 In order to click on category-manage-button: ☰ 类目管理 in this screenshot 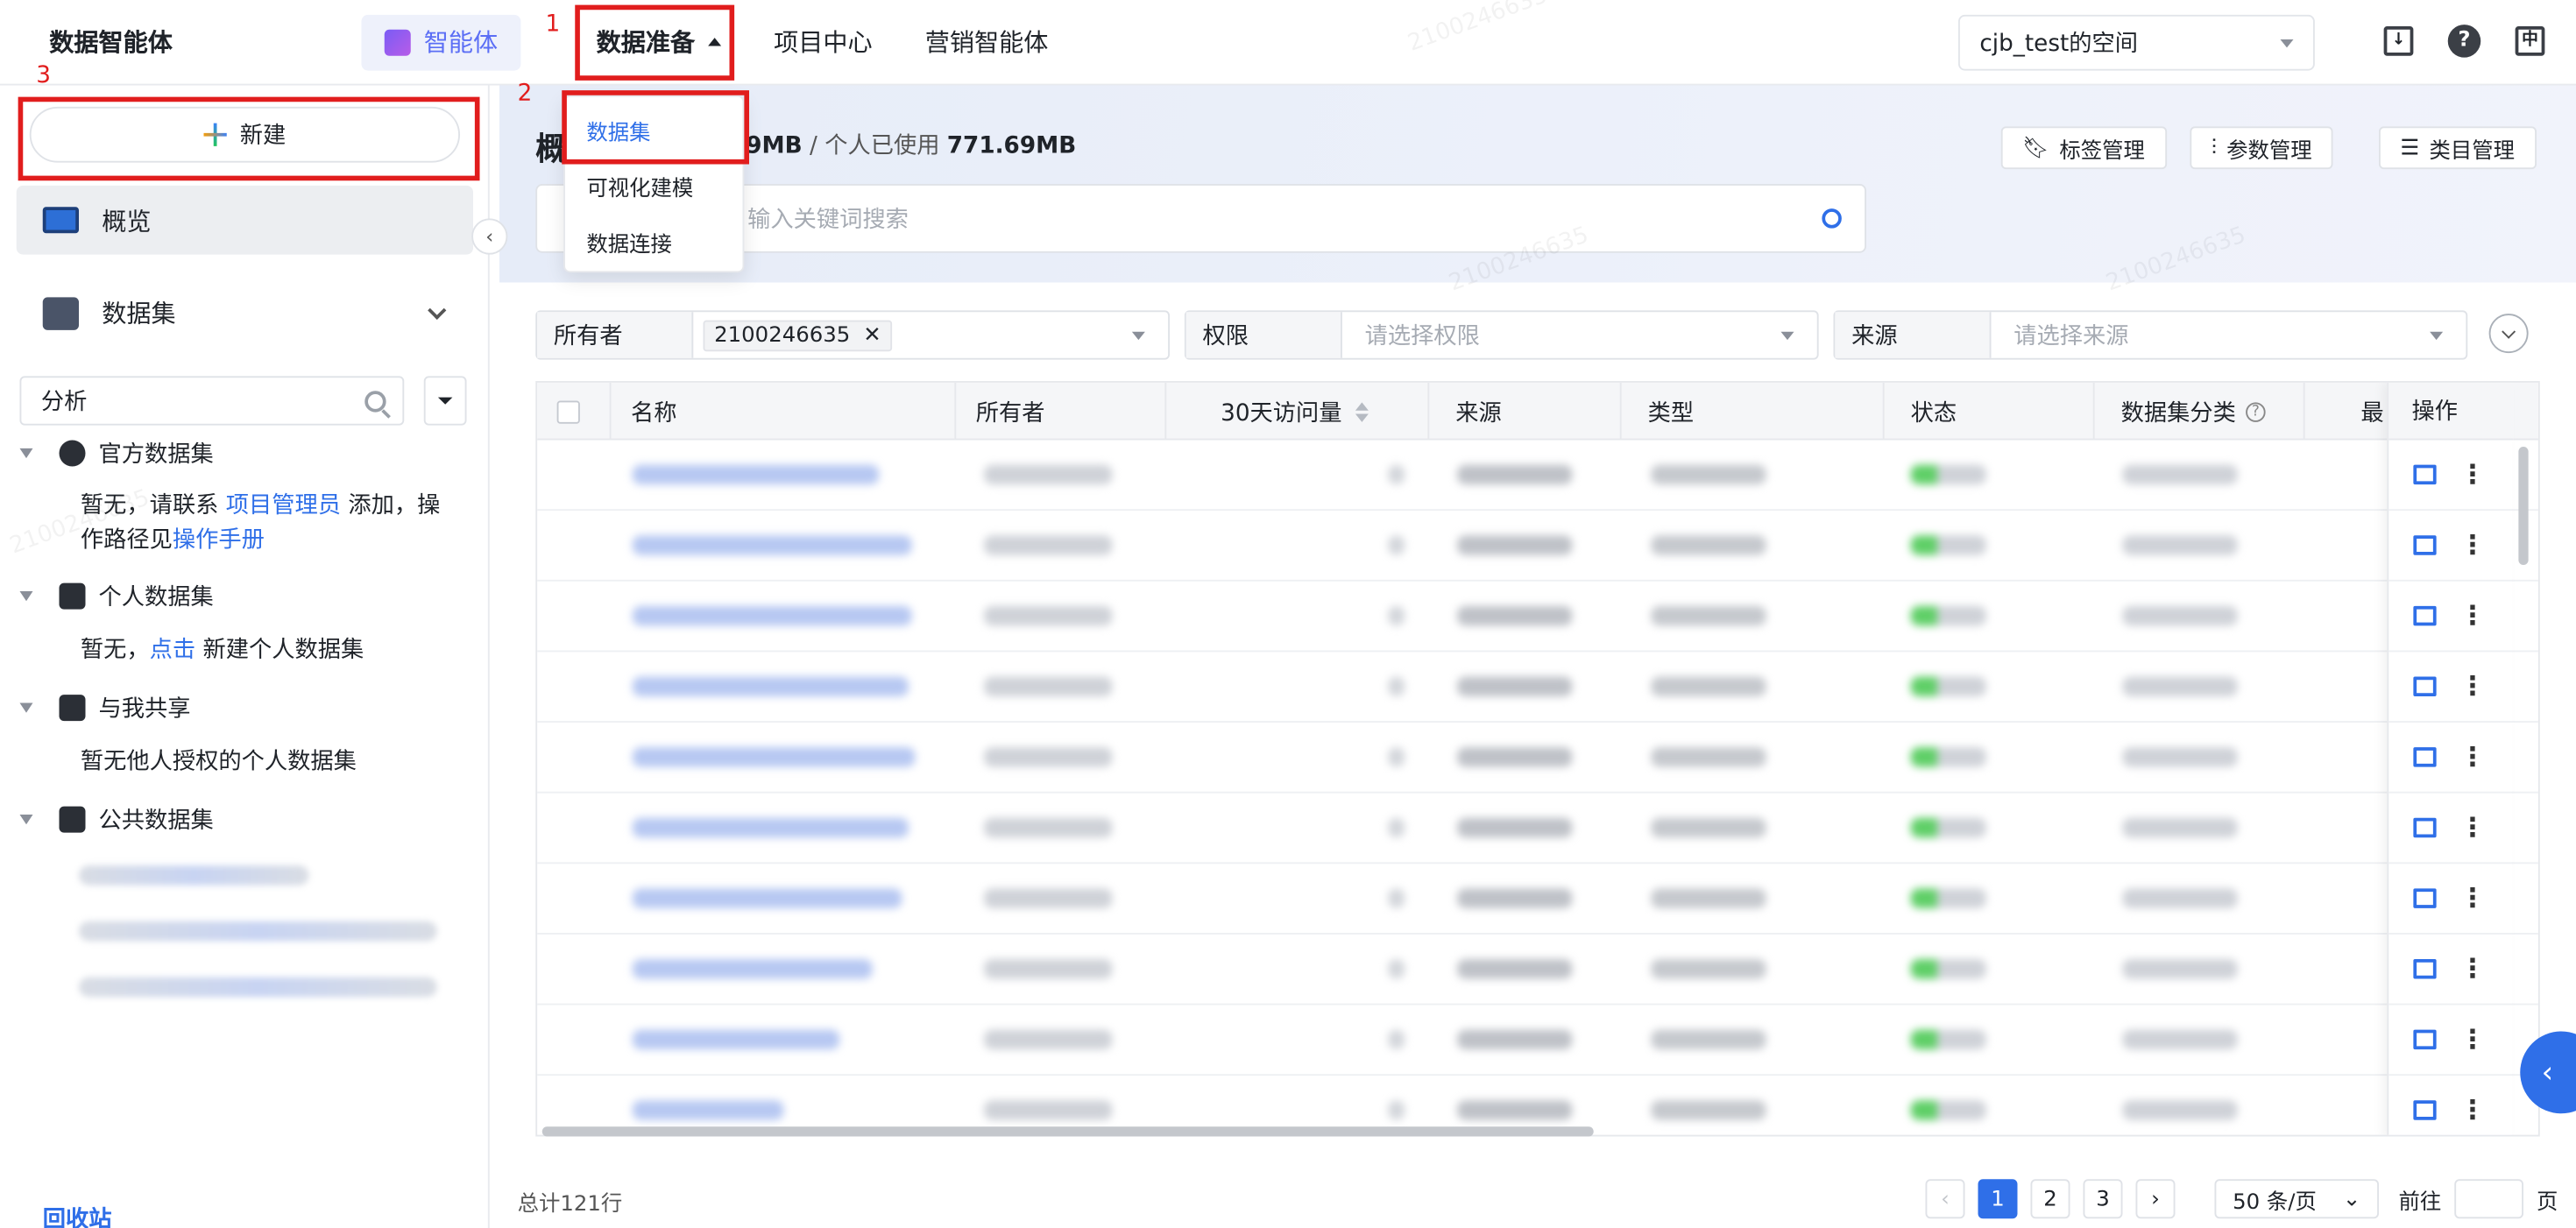, I will do `click(2458, 148)`.